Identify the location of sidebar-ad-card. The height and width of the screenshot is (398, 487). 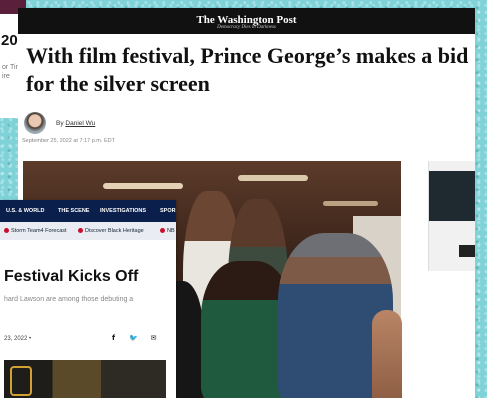
(451, 216).